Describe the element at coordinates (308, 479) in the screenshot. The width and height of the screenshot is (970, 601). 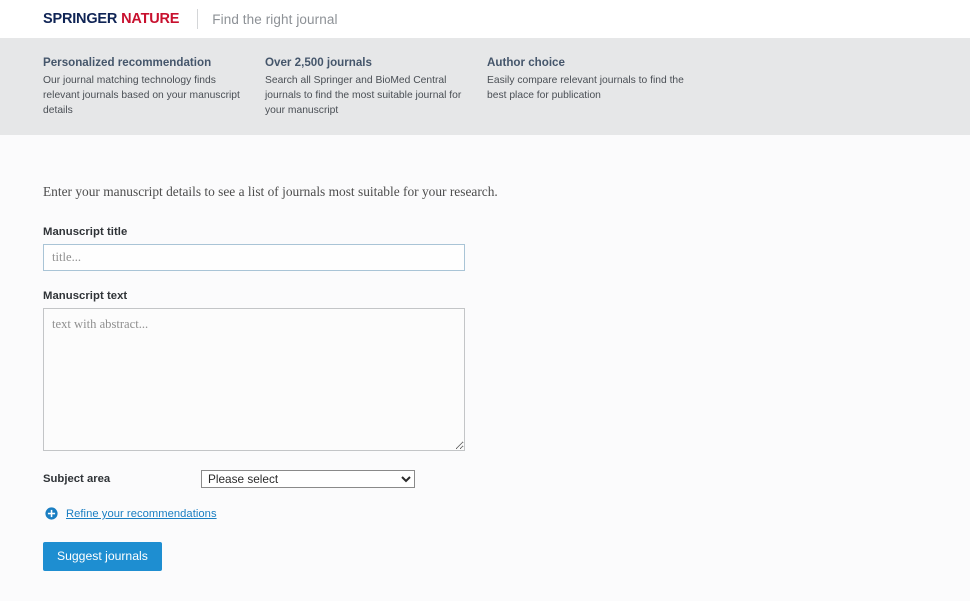
I see `subject-area-select: Please select` at that location.